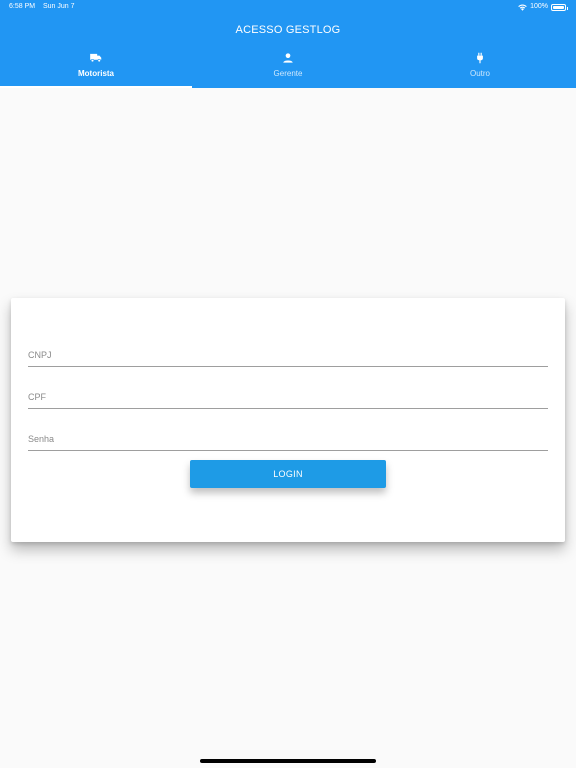  I want to click on status-indicators: 100%, so click(543, 7).